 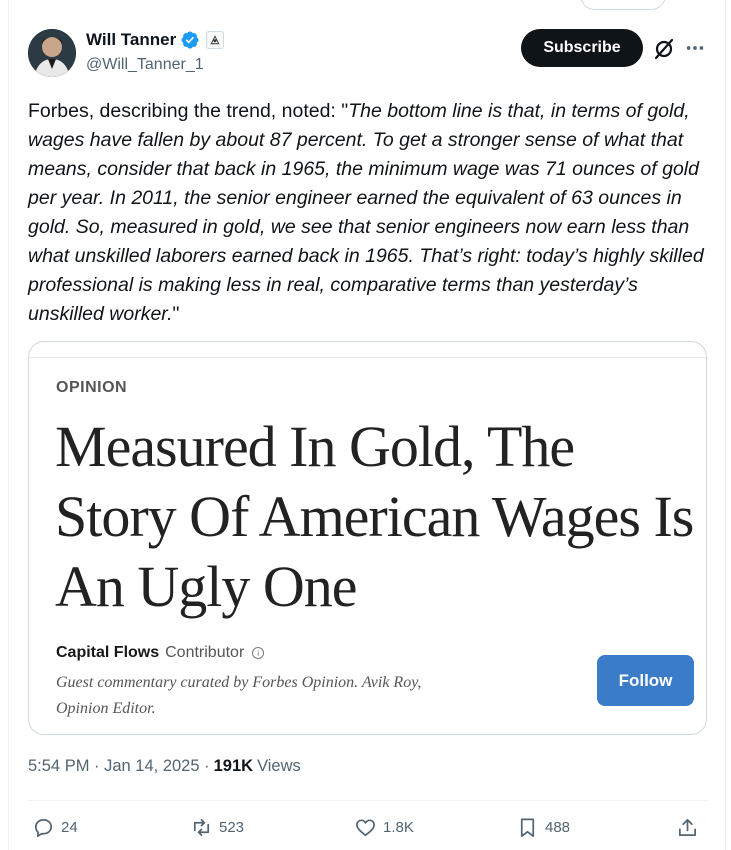 I want to click on card-author-name: Capital Flows, so click(x=107, y=653).